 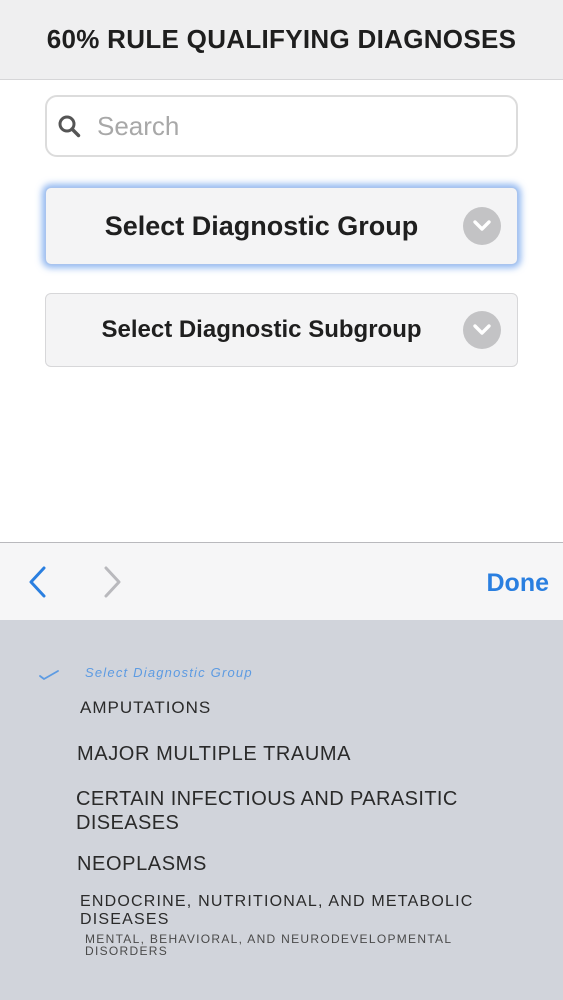 What do you see at coordinates (169, 673) in the screenshot?
I see `picker-option-selected: Select Diagnostic Group` at bounding box center [169, 673].